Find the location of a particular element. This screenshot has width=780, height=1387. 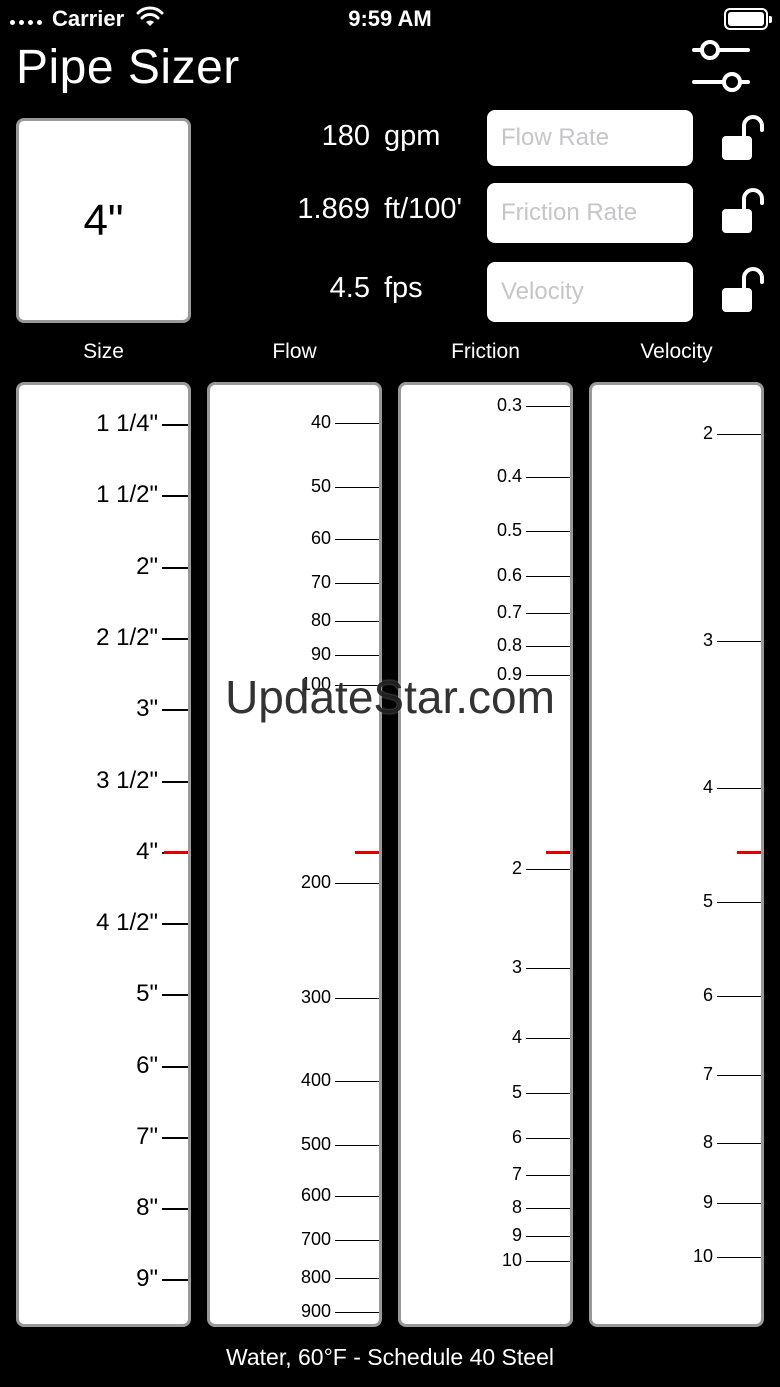

friction-tick: 3 is located at coordinates (485, 967).